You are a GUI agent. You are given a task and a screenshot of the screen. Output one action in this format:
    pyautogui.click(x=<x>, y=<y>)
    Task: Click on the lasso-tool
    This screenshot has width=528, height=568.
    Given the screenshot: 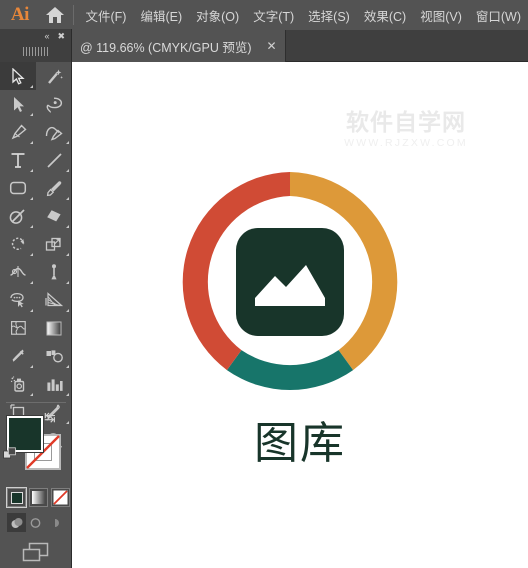 What is the action you would take?
    pyautogui.click(x=54, y=104)
    